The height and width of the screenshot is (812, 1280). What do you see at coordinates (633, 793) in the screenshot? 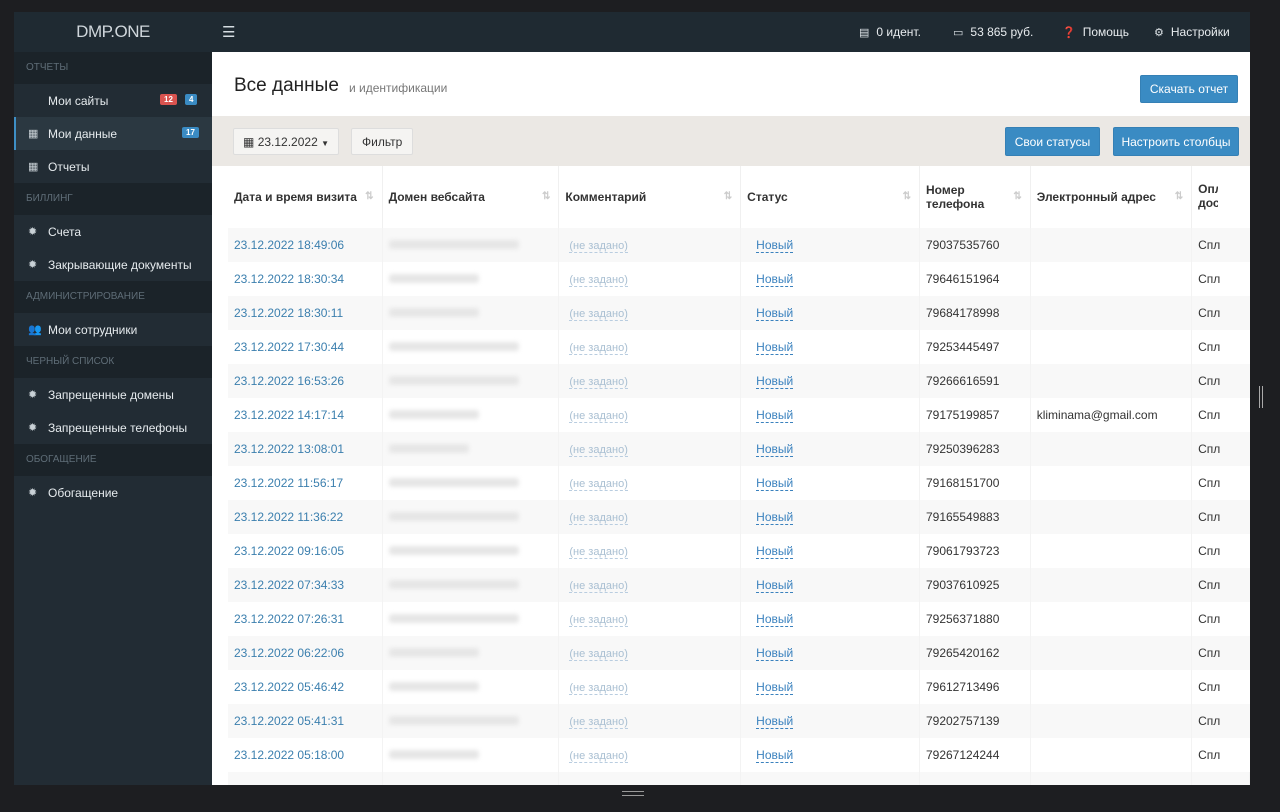
I see `resize-handle-bottom` at bounding box center [633, 793].